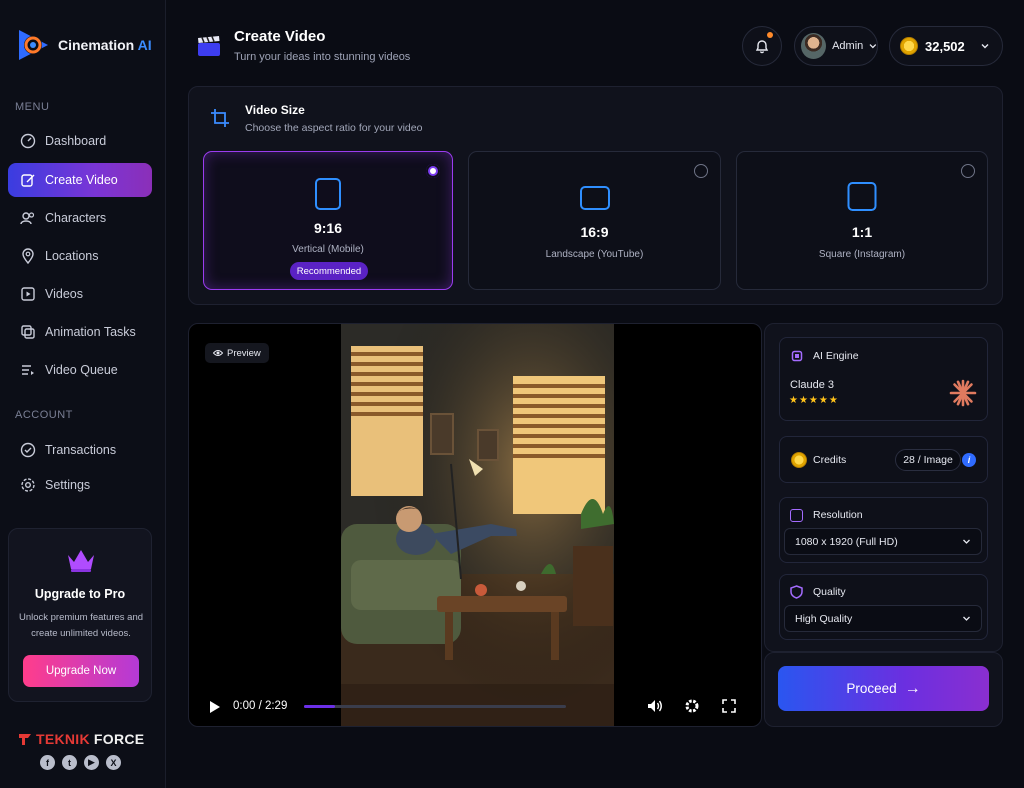 The height and width of the screenshot is (788, 1024). I want to click on notifications-button, so click(762, 46).